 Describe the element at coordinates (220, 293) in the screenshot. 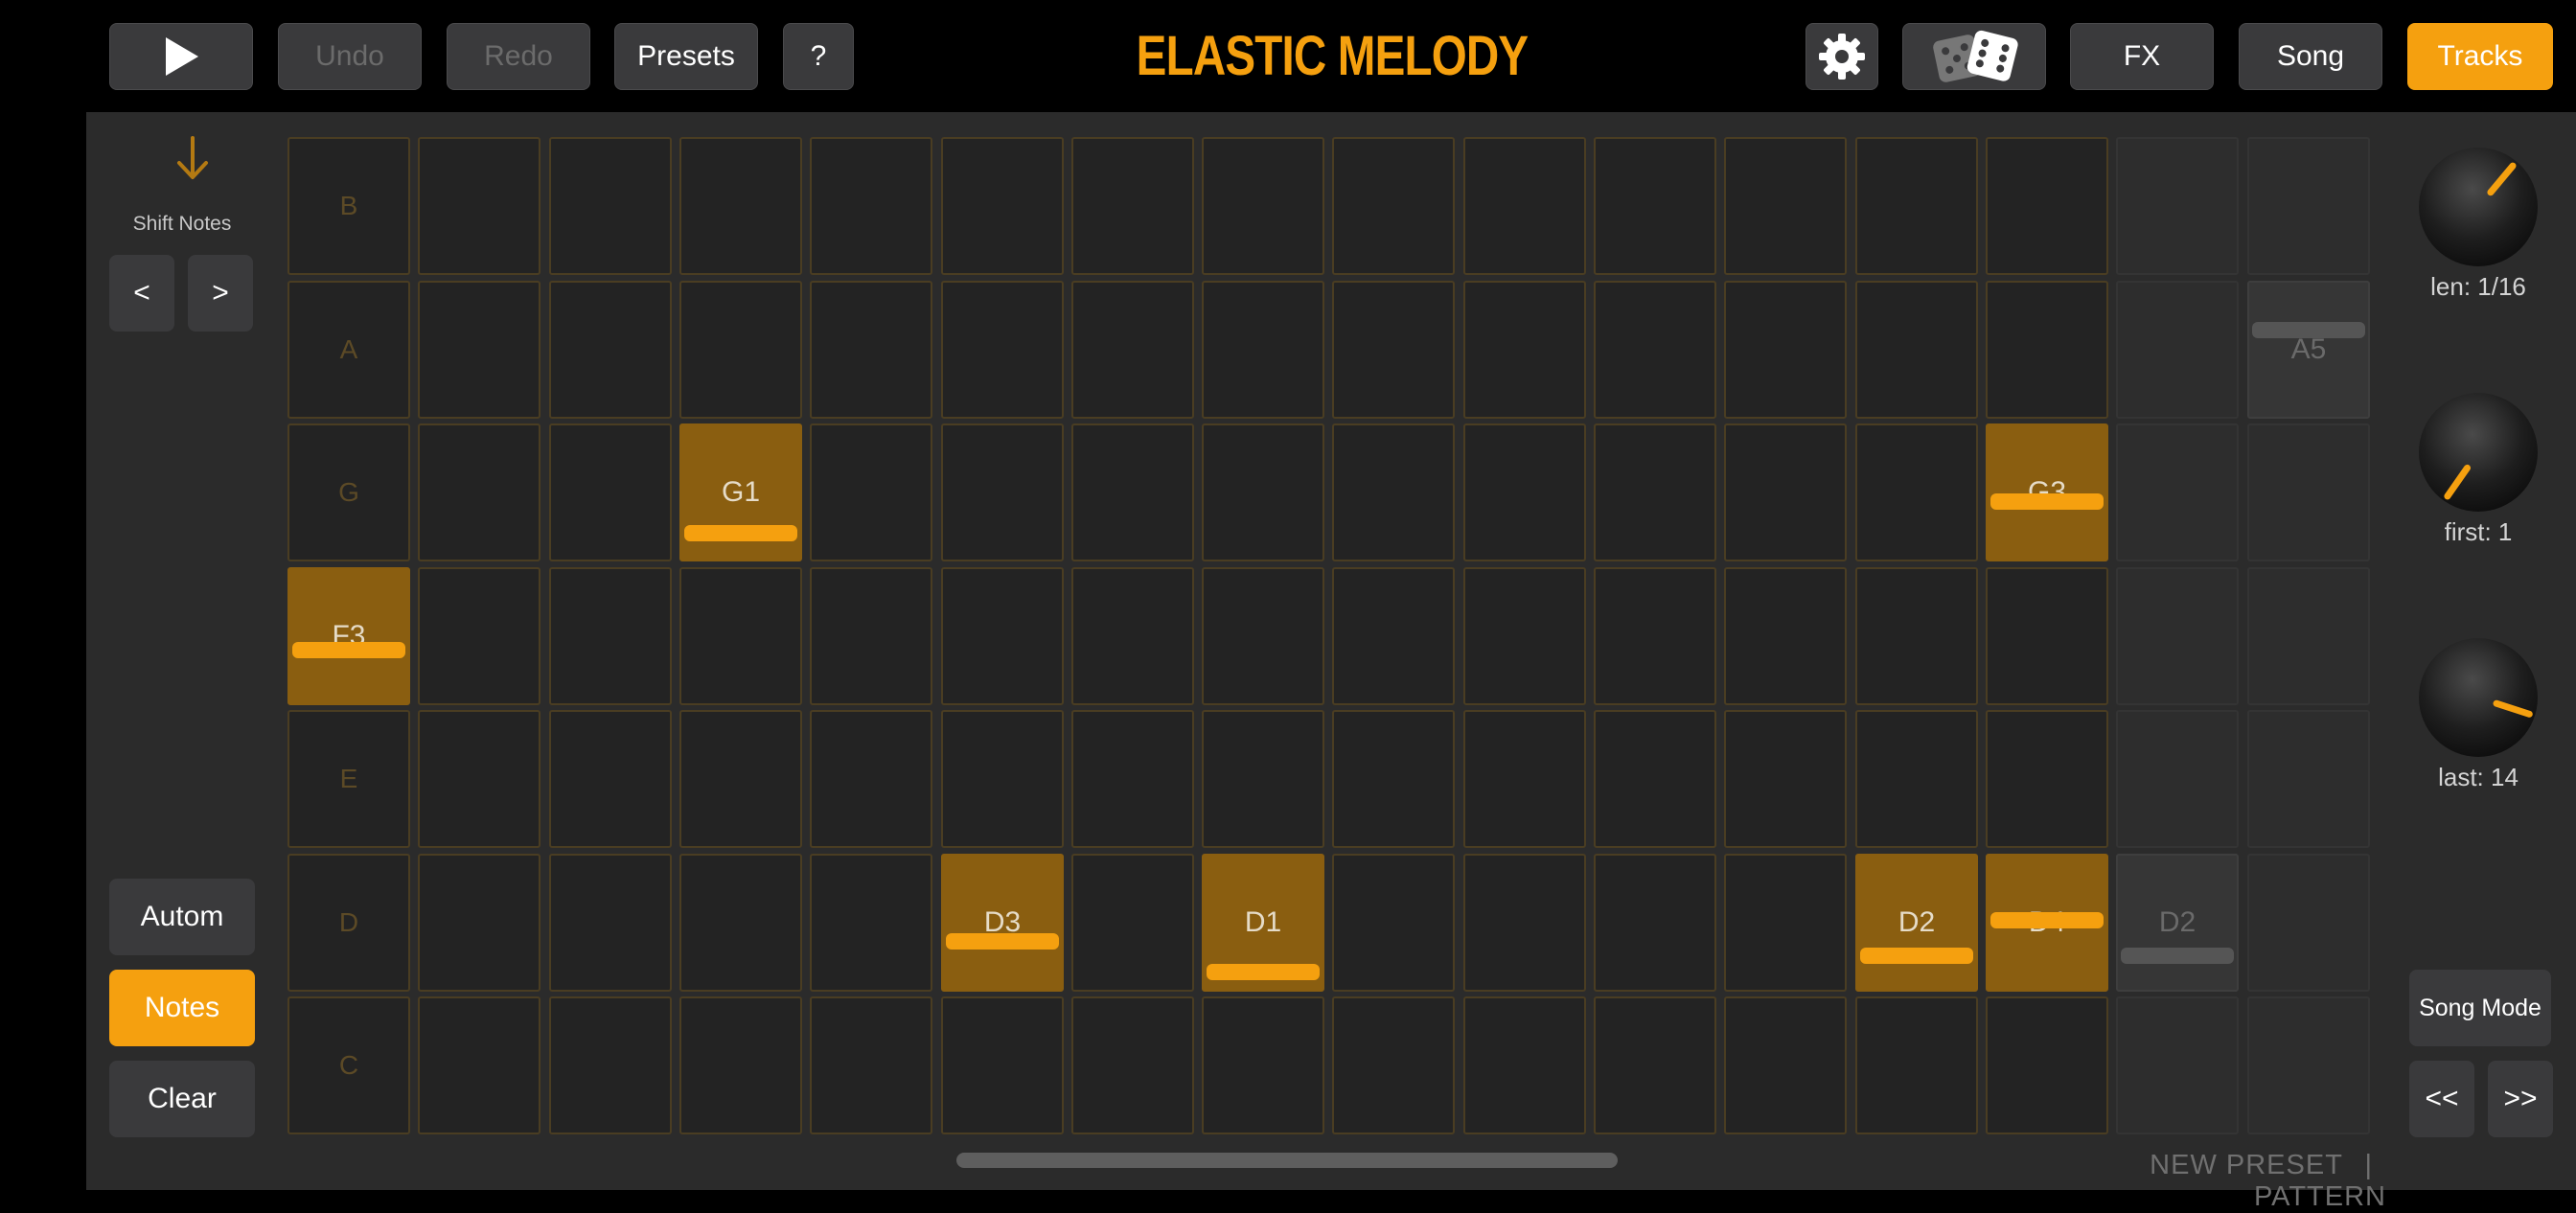

I see `shift-right-button: >` at that location.